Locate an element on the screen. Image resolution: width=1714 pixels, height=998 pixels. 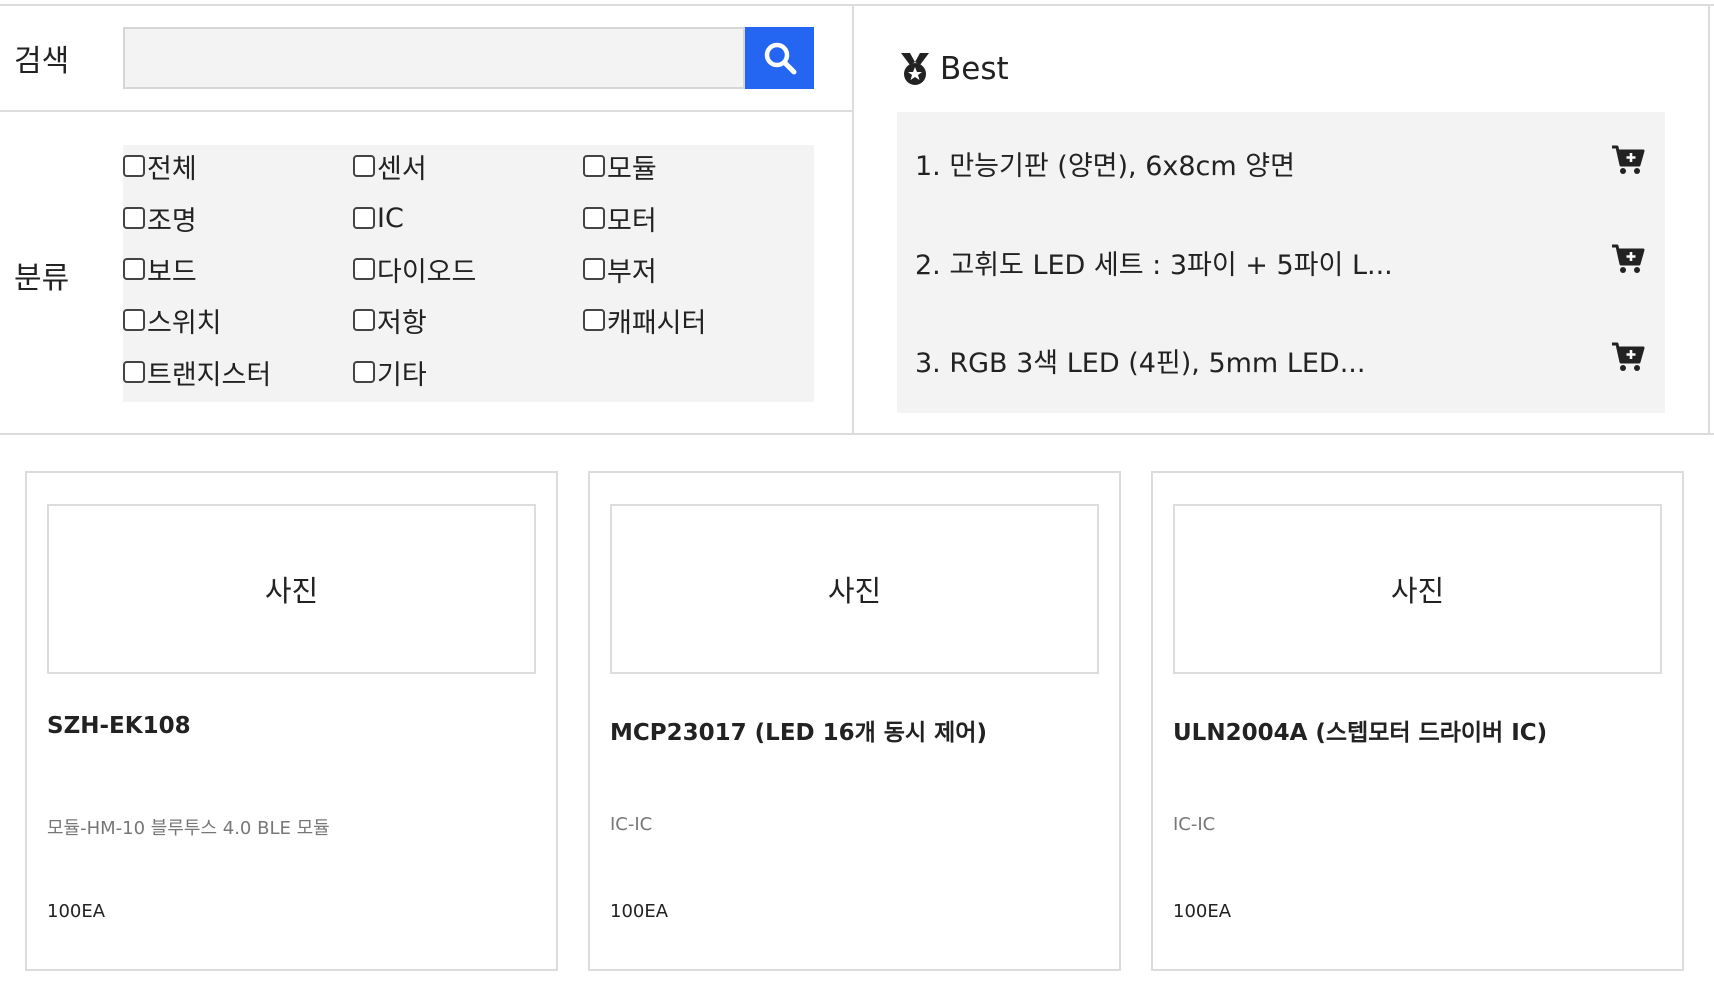
category-checkbox-buzzer: 부저 is located at coordinates (620, 269).